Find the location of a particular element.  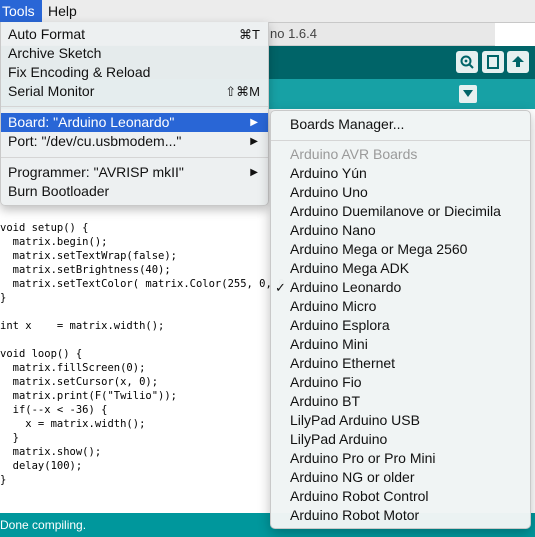

section-header-label: Arduino AVR Boards is located at coordinates (354, 154).